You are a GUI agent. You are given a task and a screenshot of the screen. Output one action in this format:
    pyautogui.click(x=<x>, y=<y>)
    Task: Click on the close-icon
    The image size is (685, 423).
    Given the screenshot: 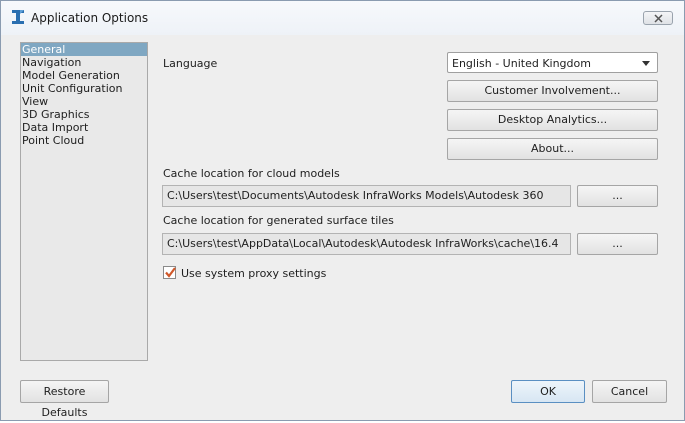 What is the action you would take?
    pyautogui.click(x=658, y=18)
    